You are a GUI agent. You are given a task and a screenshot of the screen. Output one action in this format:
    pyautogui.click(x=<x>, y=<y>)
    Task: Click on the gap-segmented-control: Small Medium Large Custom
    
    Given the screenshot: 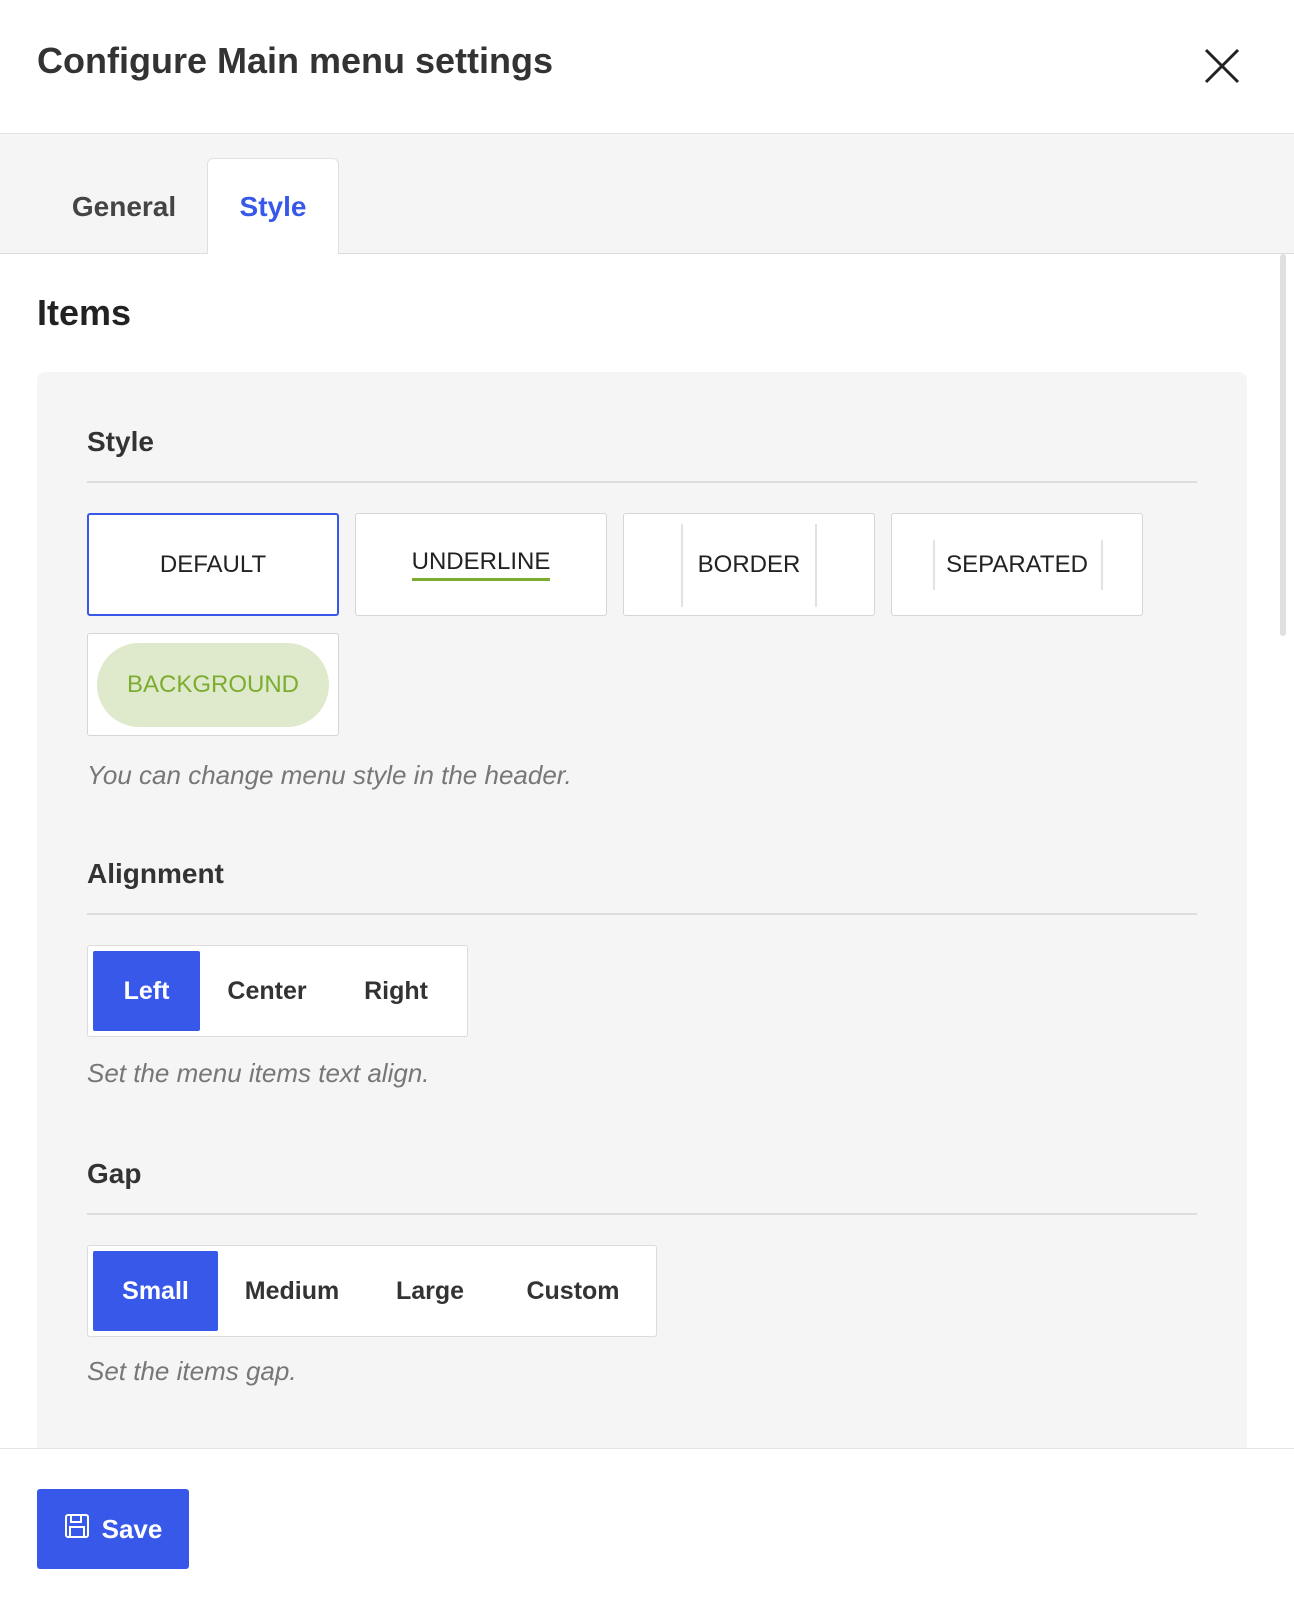 What is the action you would take?
    pyautogui.click(x=372, y=1291)
    